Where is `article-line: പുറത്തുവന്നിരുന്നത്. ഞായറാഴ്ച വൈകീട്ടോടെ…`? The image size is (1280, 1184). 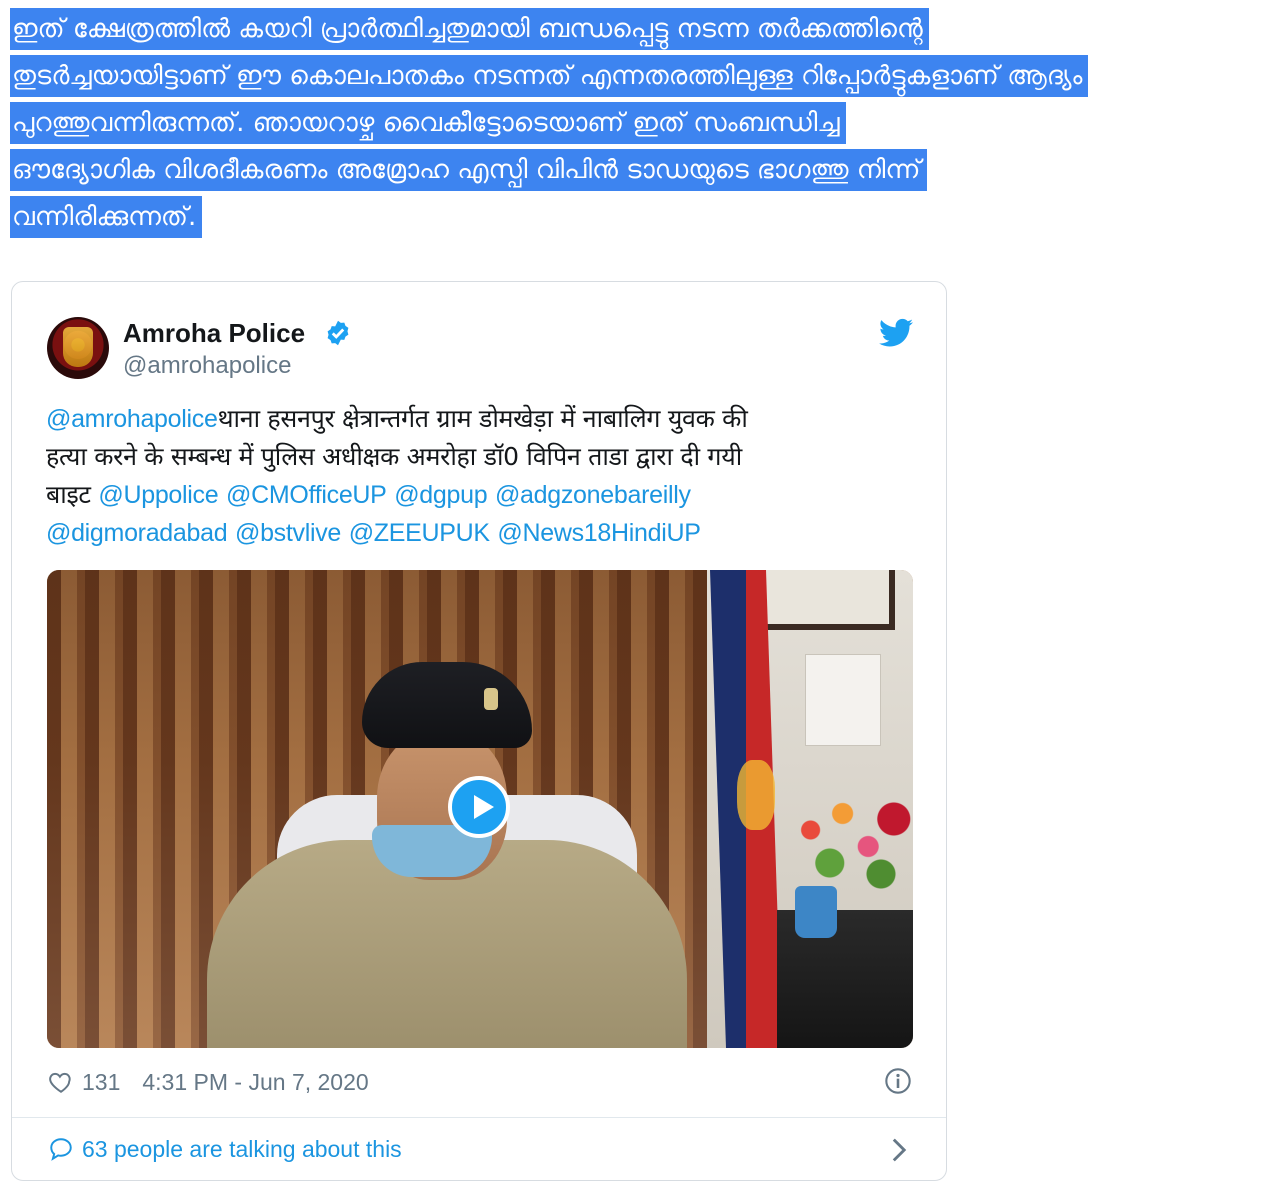 article-line: പുറത്തുവന്നിരുന്നത്. ഞായറാഴ്ച വൈകീട്ടോടെ… is located at coordinates (644, 123).